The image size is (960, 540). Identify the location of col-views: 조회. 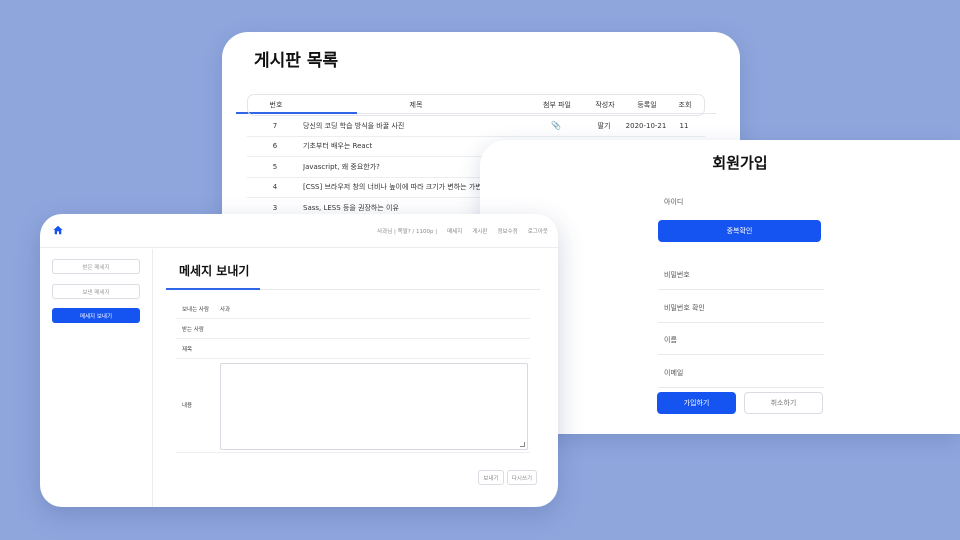
(685, 105).